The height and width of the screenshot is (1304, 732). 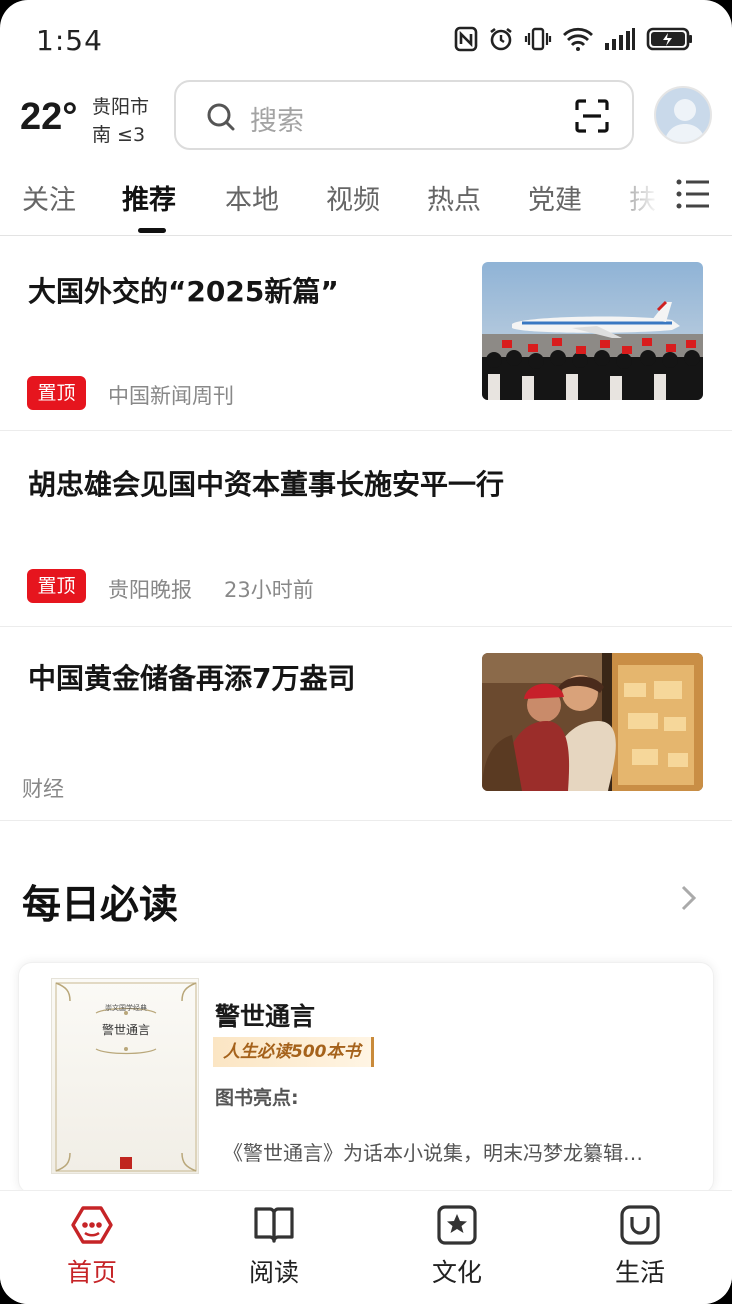 I want to click on weather-widget: 22° 贵阳市 南 ≤3, so click(x=90, y=119).